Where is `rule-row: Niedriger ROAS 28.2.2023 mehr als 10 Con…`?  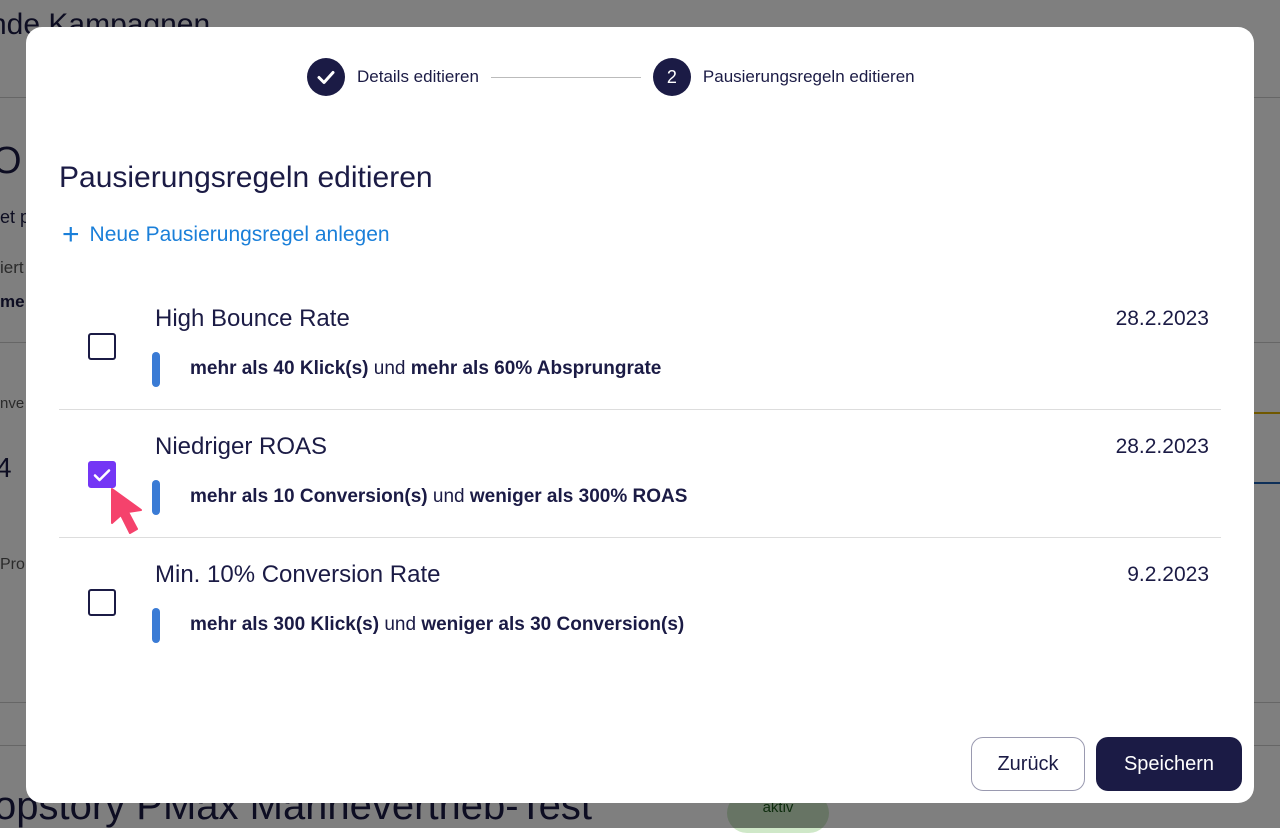 rule-row: Niedriger ROAS 28.2.2023 mehr als 10 Con… is located at coordinates (640, 474).